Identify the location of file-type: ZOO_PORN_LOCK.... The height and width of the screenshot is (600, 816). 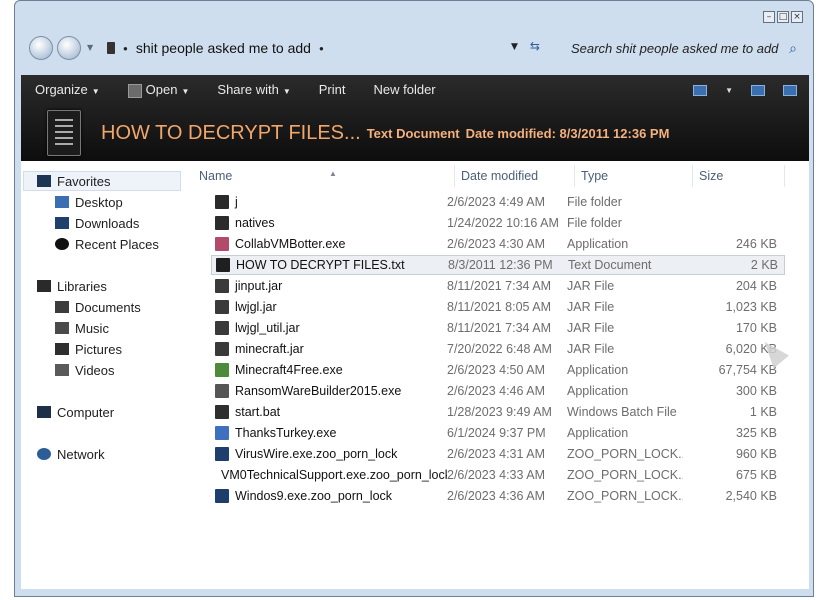
(625, 496).